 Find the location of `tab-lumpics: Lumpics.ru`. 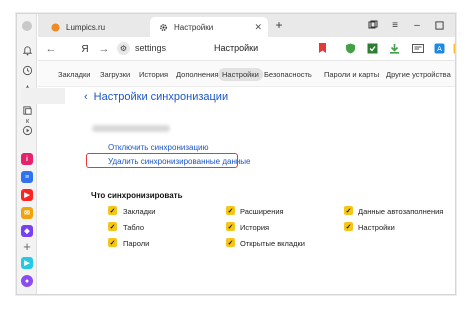

tab-lumpics: Lumpics.ru is located at coordinates (94, 27).